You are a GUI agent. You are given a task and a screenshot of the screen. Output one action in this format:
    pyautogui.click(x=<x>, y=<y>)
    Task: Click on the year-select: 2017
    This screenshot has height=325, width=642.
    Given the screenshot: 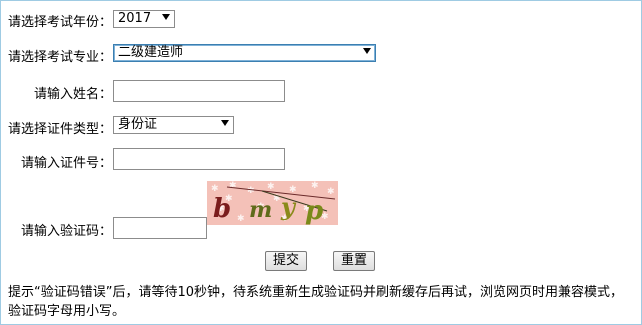 What is the action you would take?
    pyautogui.click(x=144, y=19)
    